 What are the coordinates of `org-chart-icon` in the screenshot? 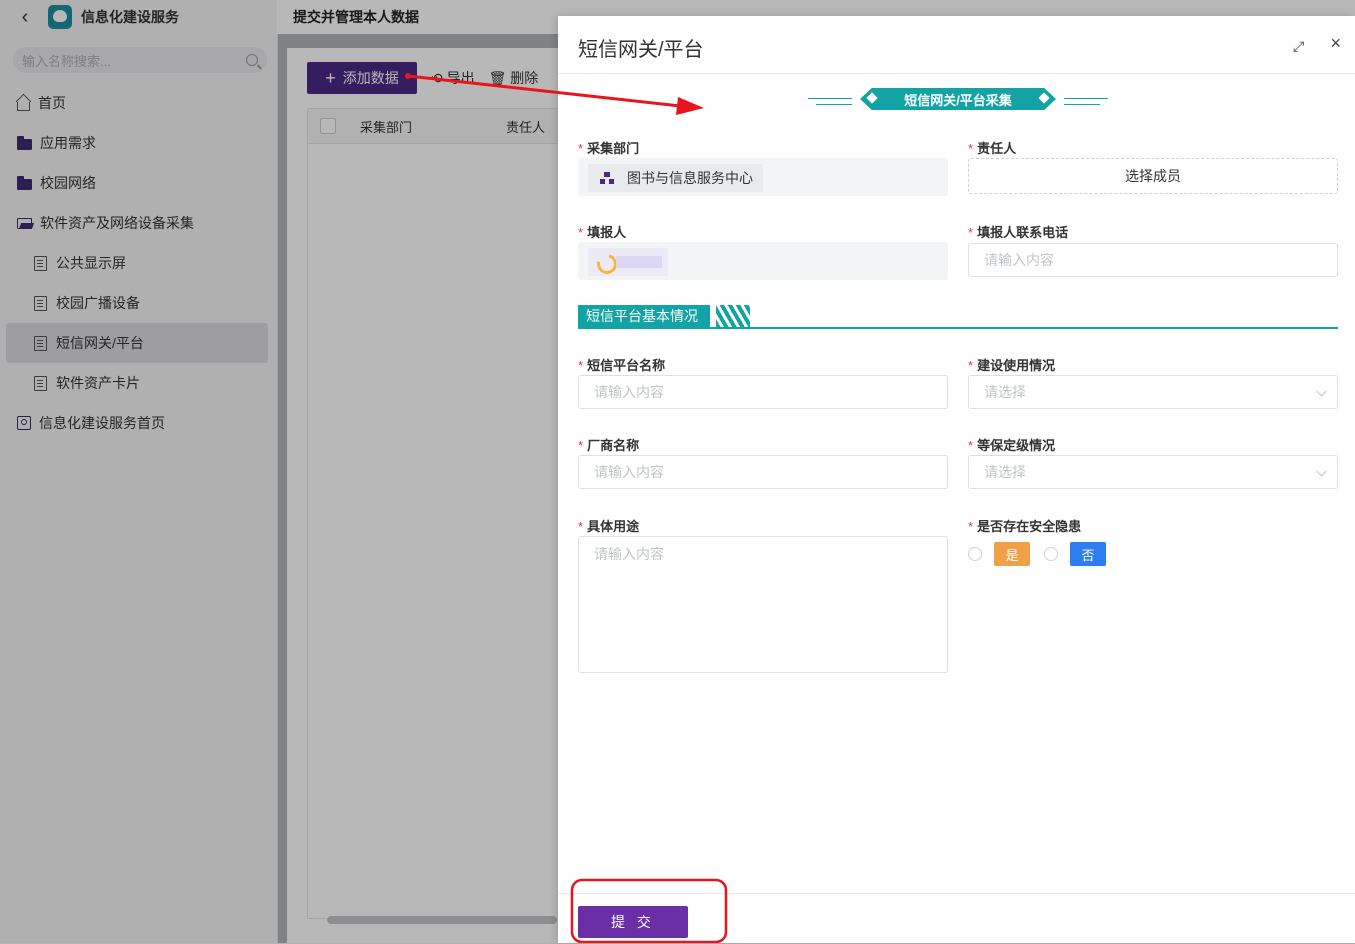 It's located at (607, 178).